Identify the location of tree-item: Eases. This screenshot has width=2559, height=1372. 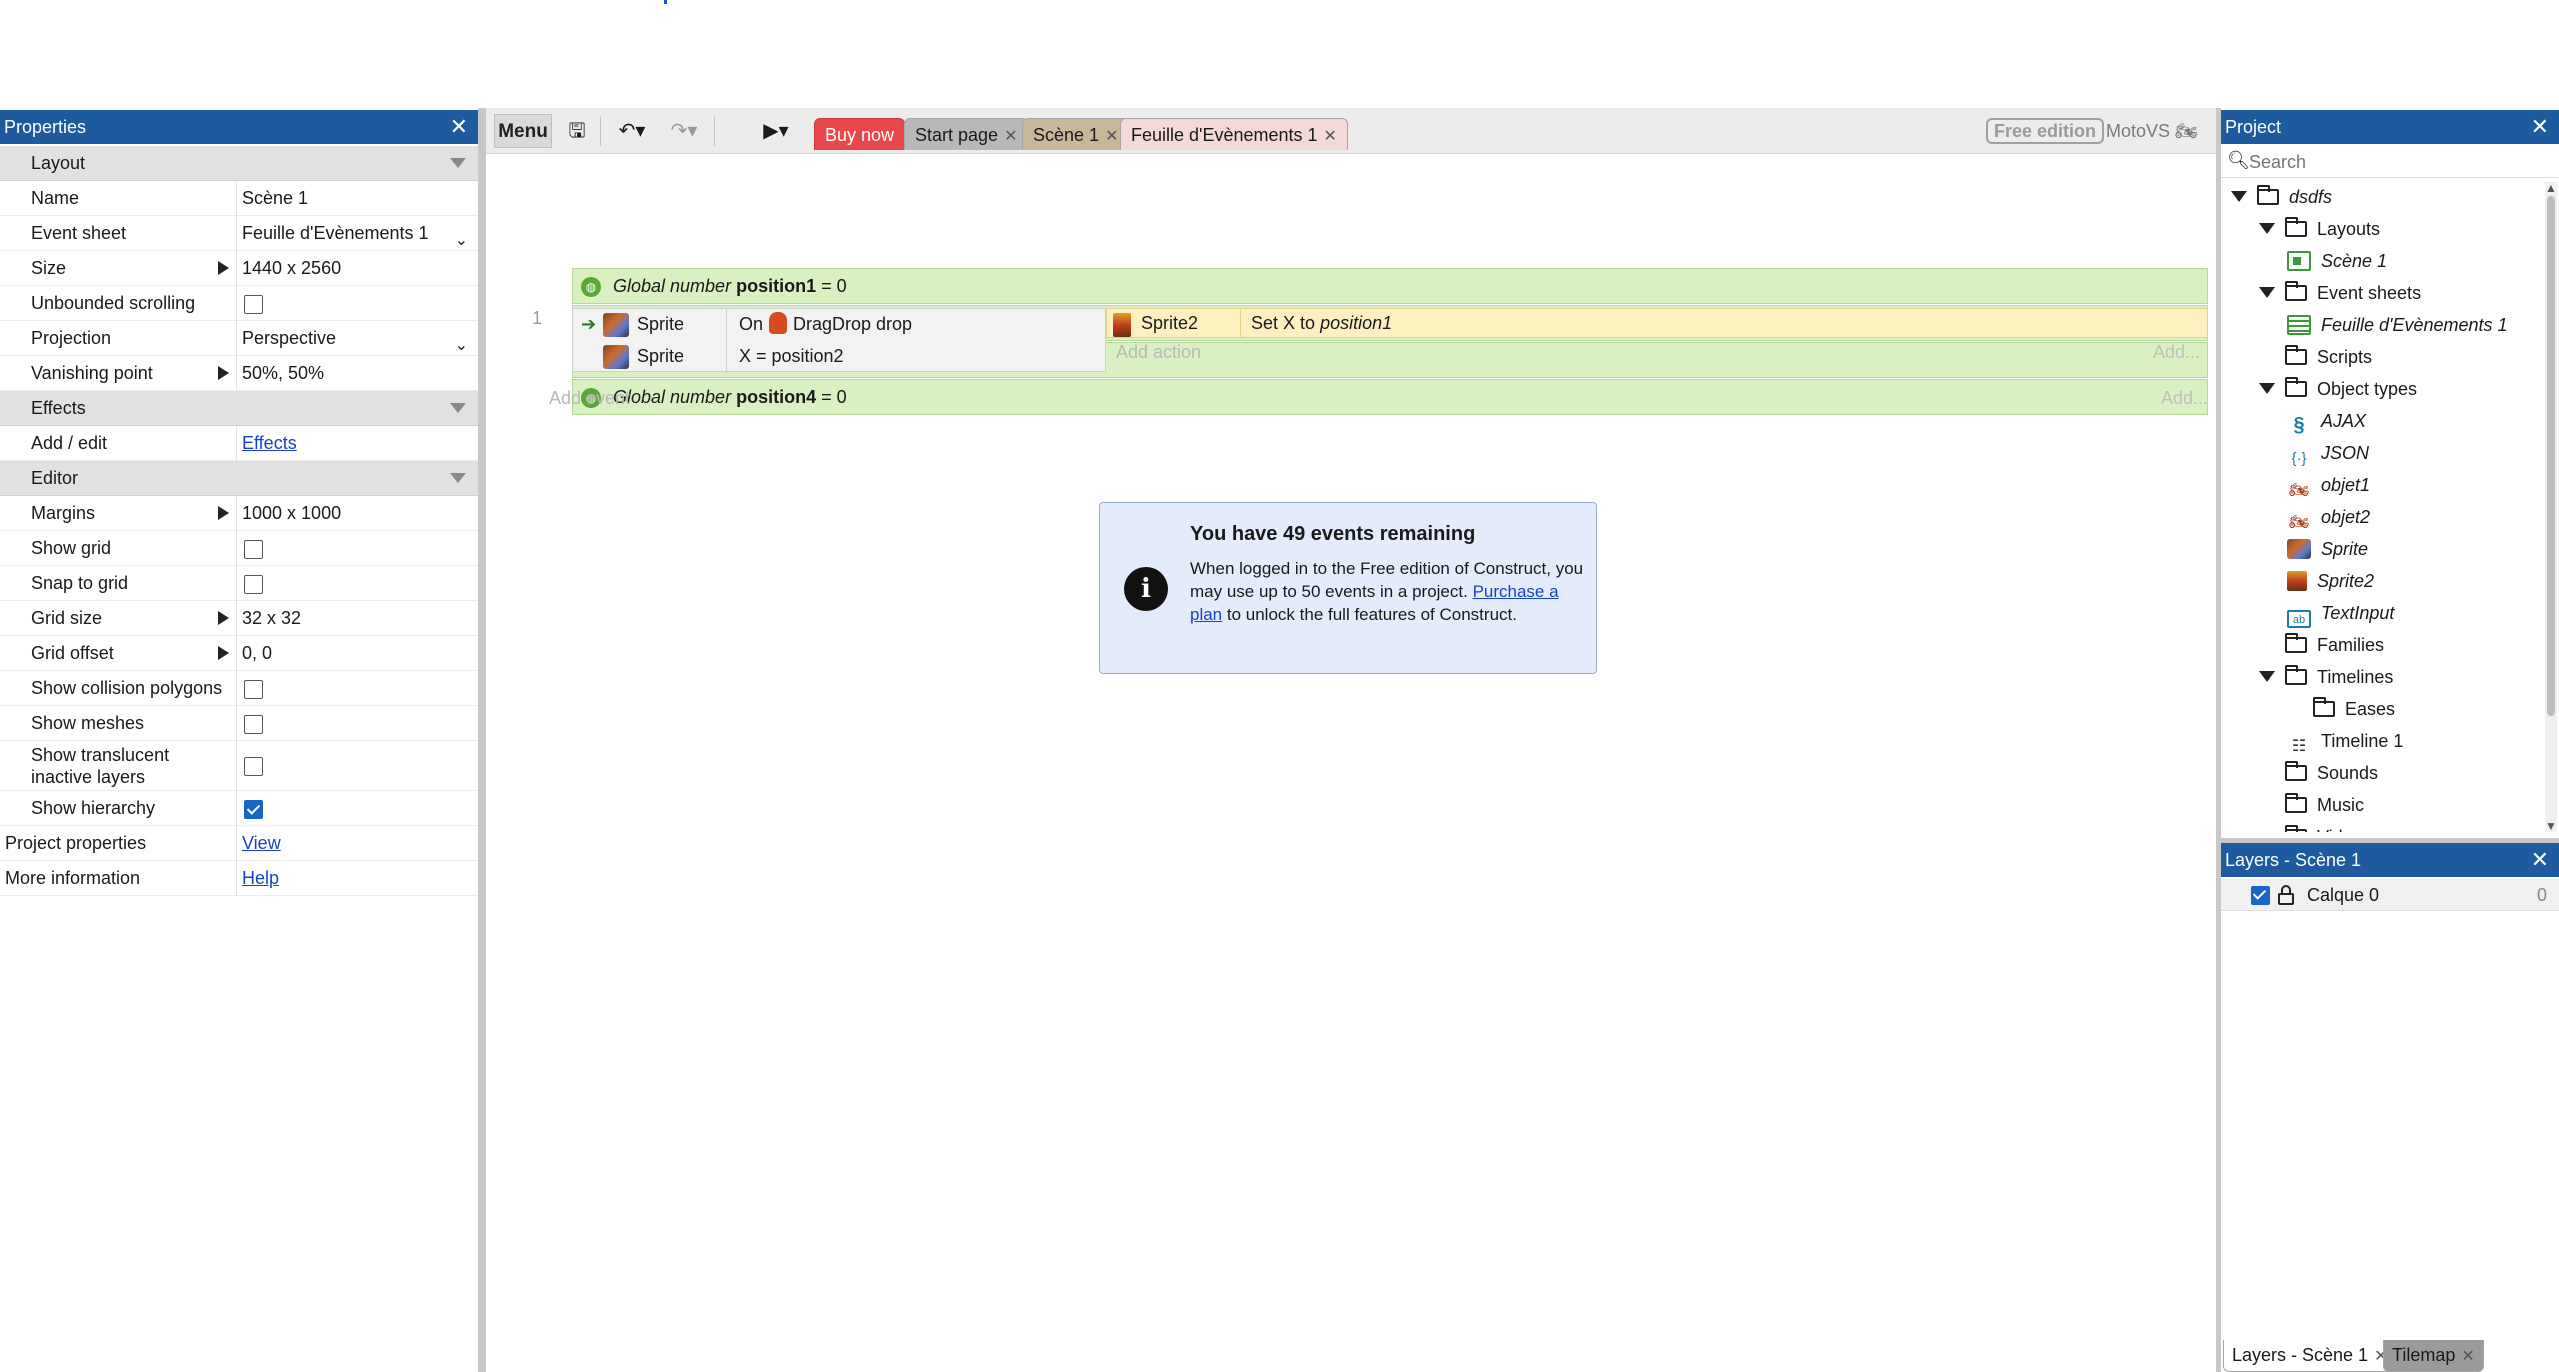
(2341, 709).